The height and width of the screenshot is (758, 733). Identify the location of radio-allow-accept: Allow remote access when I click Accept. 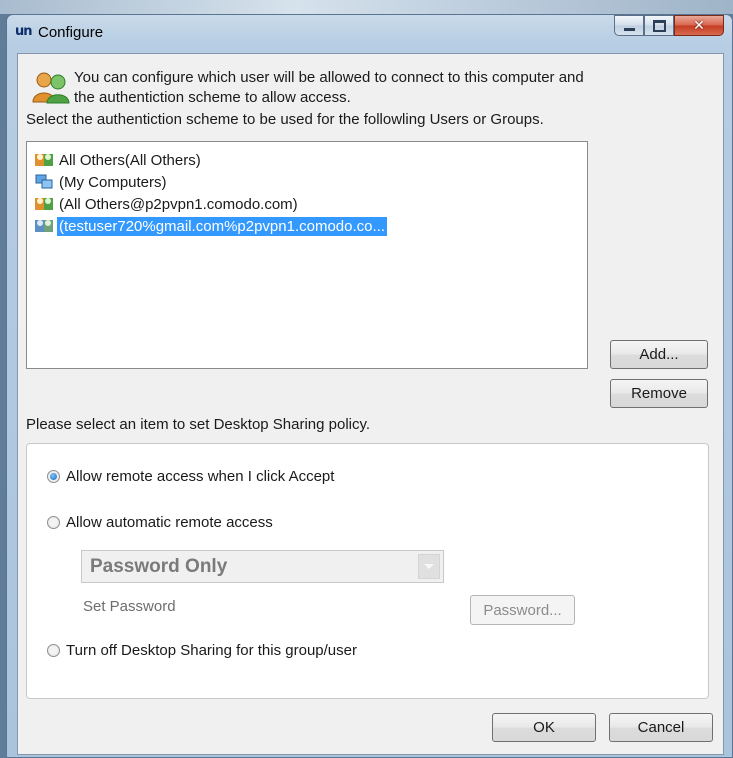
(190, 476).